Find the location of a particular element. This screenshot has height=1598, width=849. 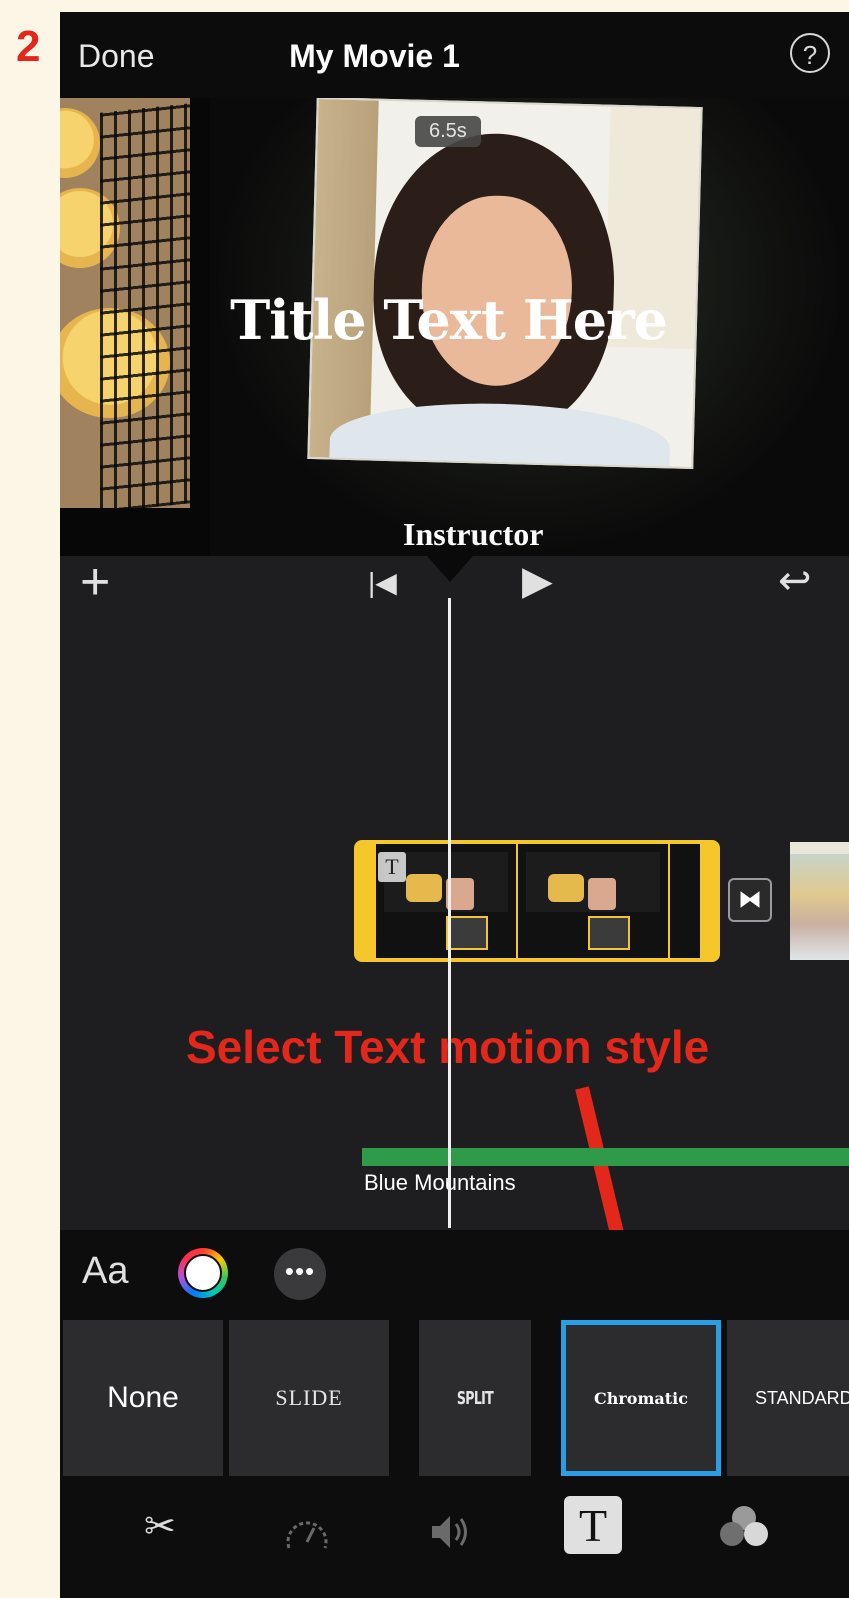

style-slide: SLIDE is located at coordinates (309, 1398).